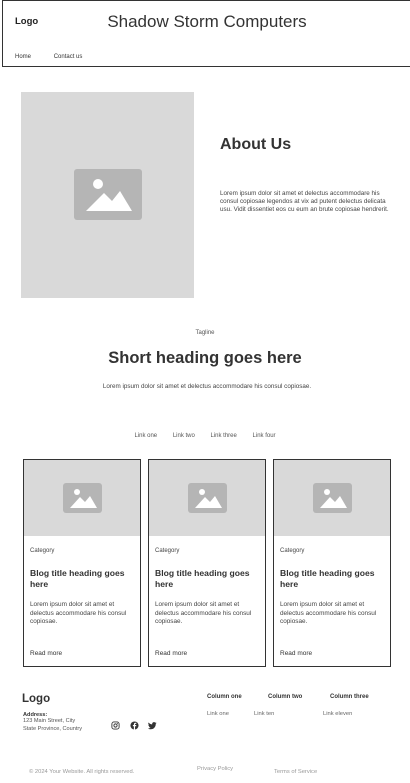  What do you see at coordinates (152, 725) in the screenshot?
I see `twitter-icon` at bounding box center [152, 725].